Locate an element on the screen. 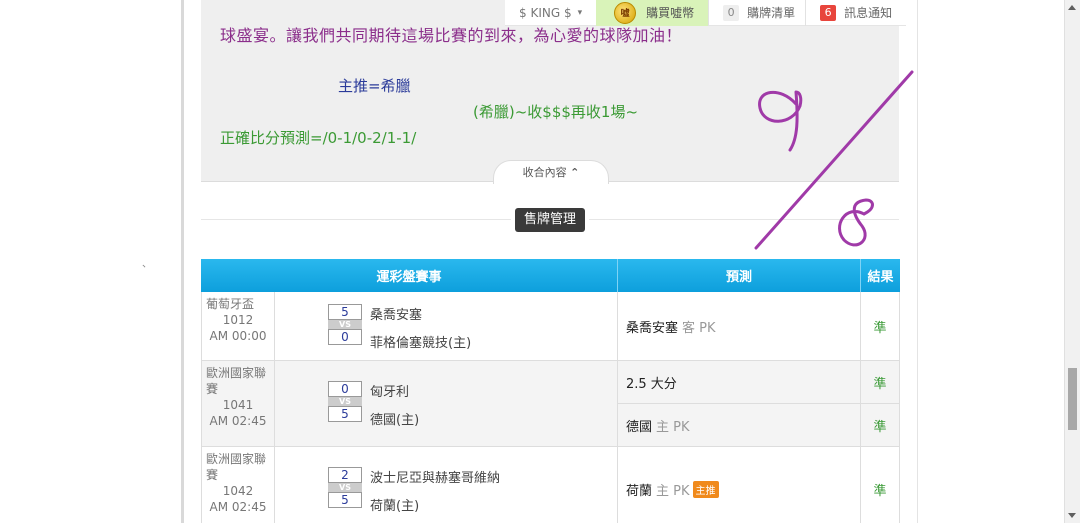  score-away: 5 is located at coordinates (345, 312).